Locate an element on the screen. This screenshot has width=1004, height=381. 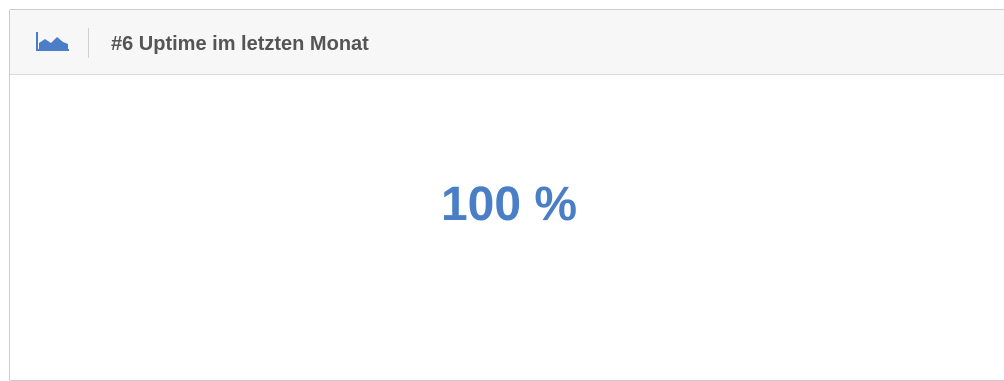
area-chart-icon is located at coordinates (53, 41).